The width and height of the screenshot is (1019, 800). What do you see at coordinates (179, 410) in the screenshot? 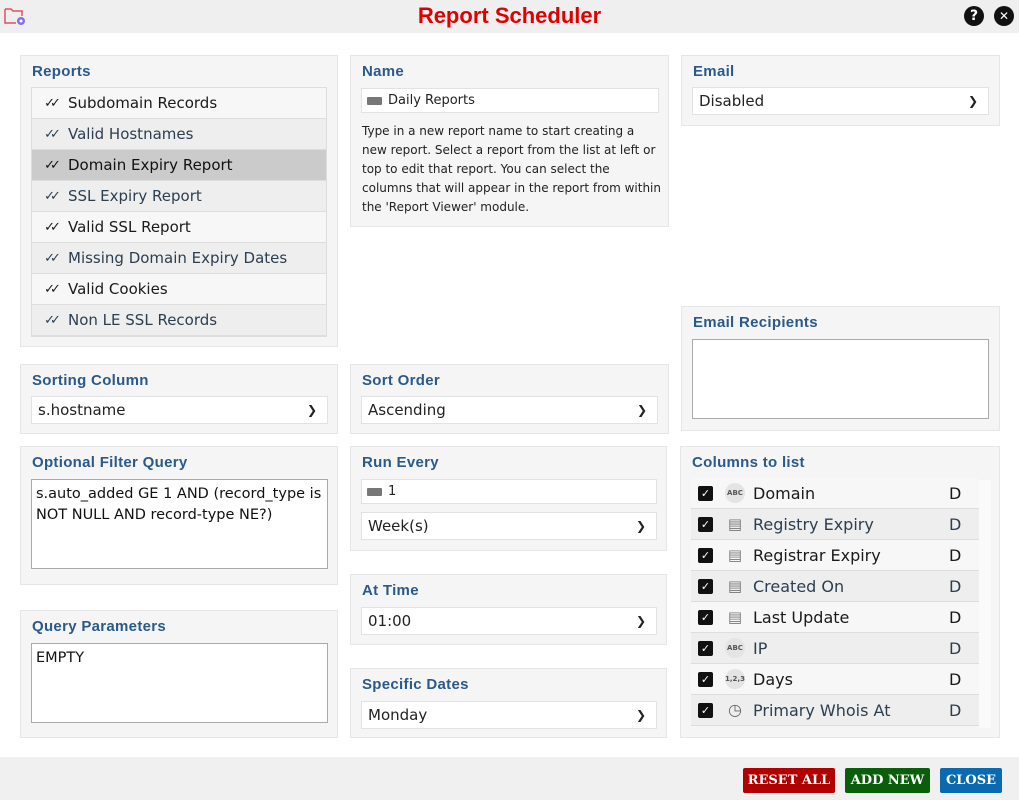
I see `sorting-column-select: s.hostname ❯` at bounding box center [179, 410].